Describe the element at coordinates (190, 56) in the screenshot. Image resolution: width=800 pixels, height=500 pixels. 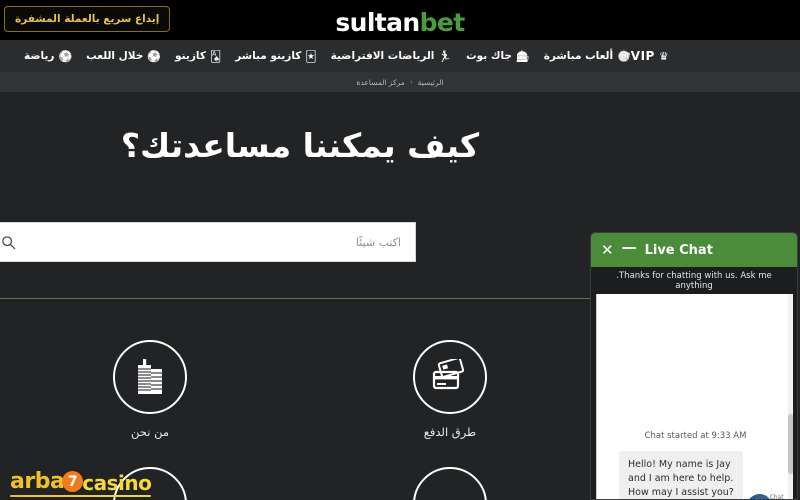
I see `nav-label-casino: كازينو` at that location.